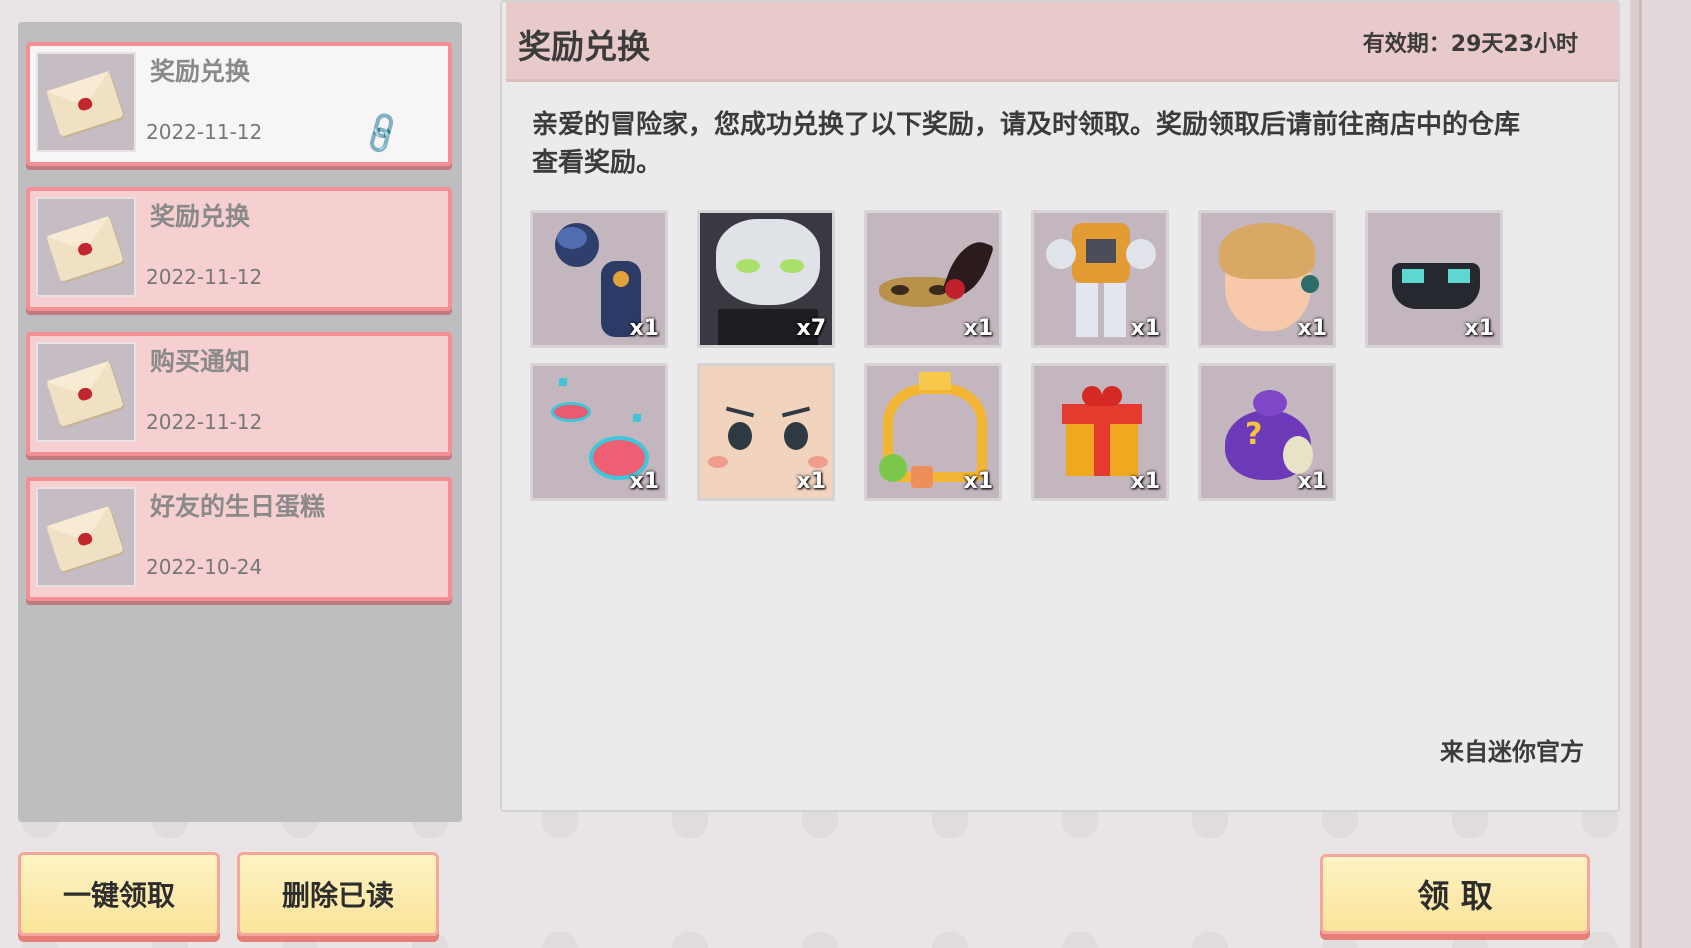  I want to click on mail-title: 购买通知, so click(200, 361).